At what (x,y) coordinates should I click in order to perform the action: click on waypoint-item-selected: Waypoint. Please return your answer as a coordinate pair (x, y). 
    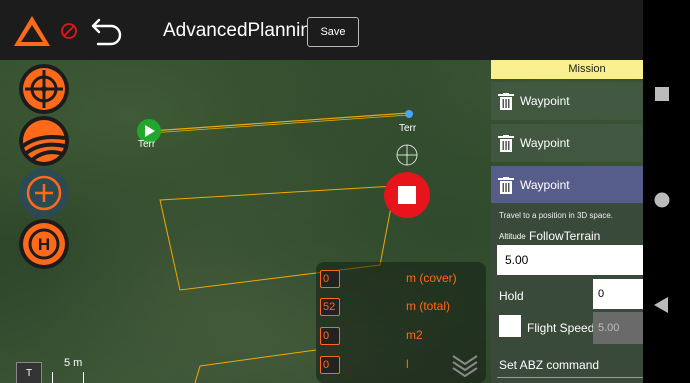
    Looking at the image, I should click on (567, 185).